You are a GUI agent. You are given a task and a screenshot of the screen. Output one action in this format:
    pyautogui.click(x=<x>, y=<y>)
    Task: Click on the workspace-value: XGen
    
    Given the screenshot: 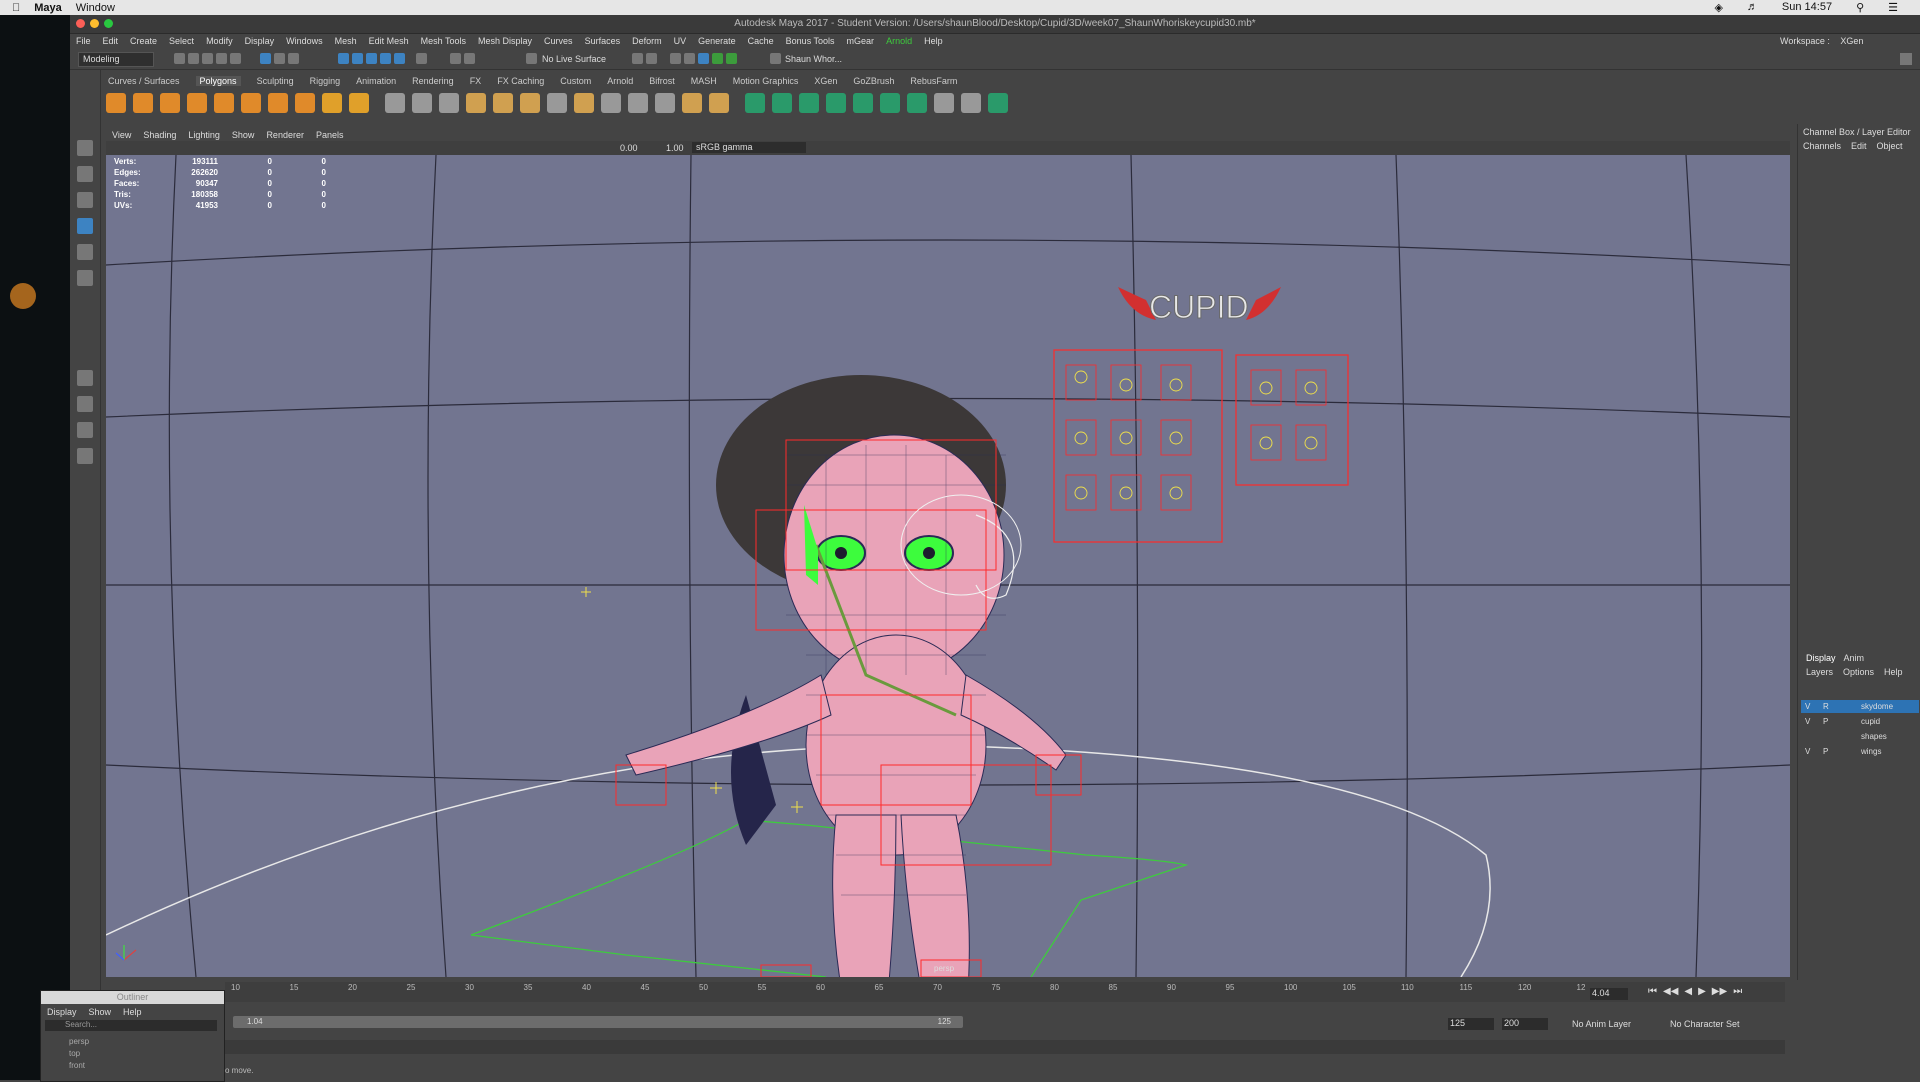 What is the action you would take?
    pyautogui.click(x=1851, y=41)
    